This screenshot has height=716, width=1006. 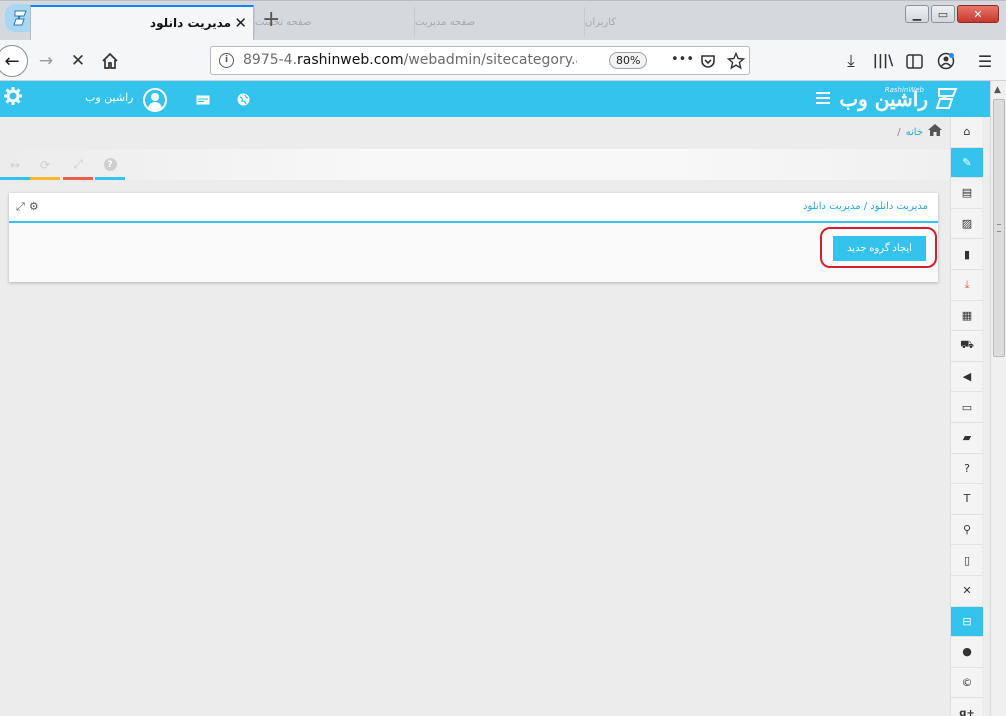 What do you see at coordinates (34, 207) in the screenshot?
I see `panel-gear-icon: ⚙` at bounding box center [34, 207].